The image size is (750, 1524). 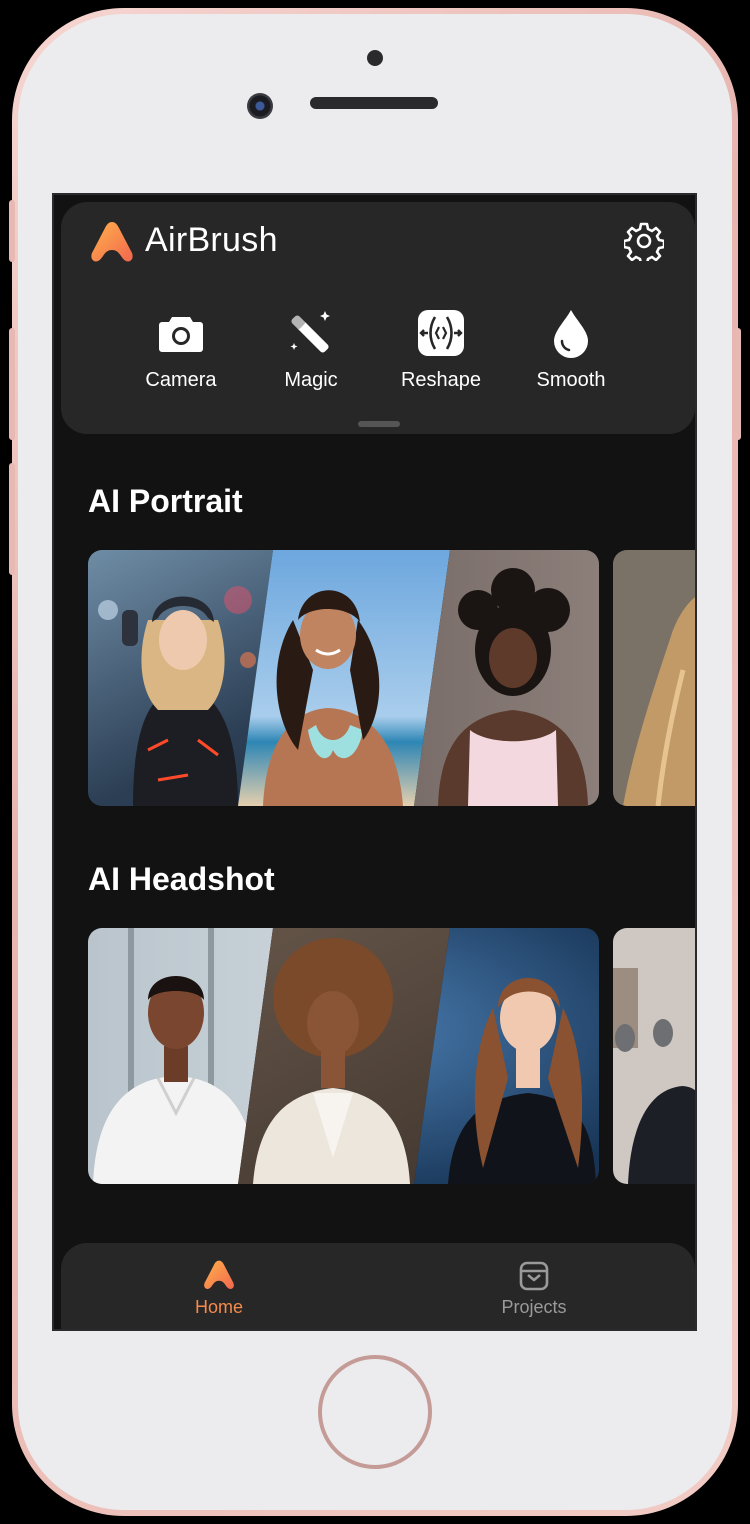 I want to click on app-title: AirBrush, so click(x=211, y=240).